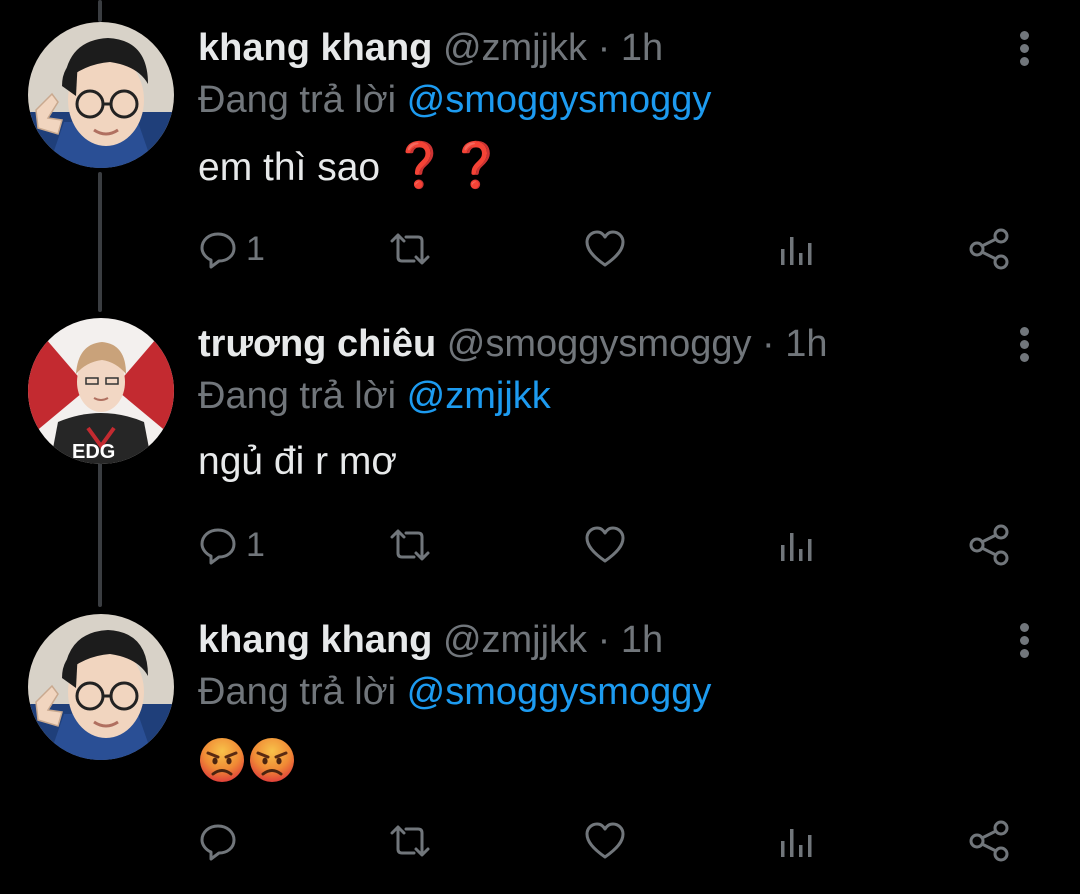  What do you see at coordinates (289, 167) in the screenshot?
I see `tweet-body: em thì sao` at bounding box center [289, 167].